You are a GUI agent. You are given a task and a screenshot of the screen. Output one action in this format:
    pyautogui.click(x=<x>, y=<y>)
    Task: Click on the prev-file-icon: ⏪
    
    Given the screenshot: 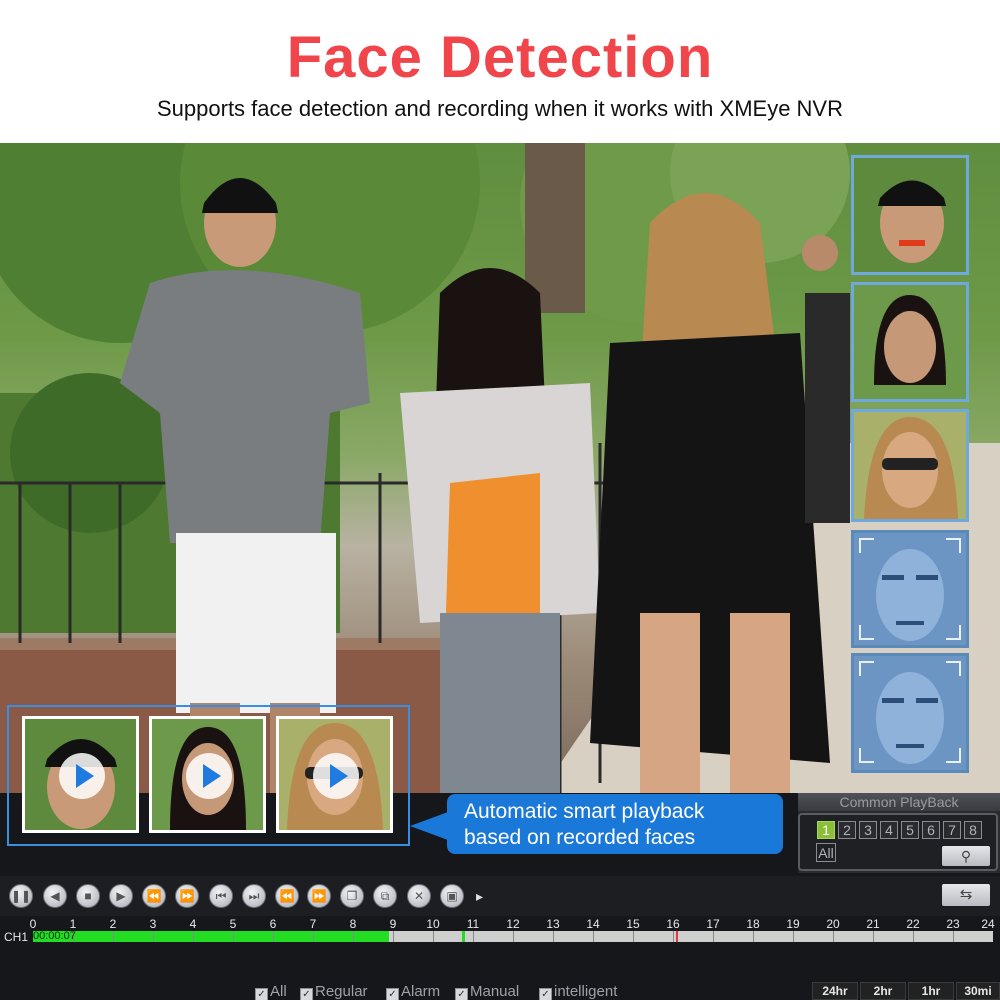 What is the action you would take?
    pyautogui.click(x=287, y=896)
    